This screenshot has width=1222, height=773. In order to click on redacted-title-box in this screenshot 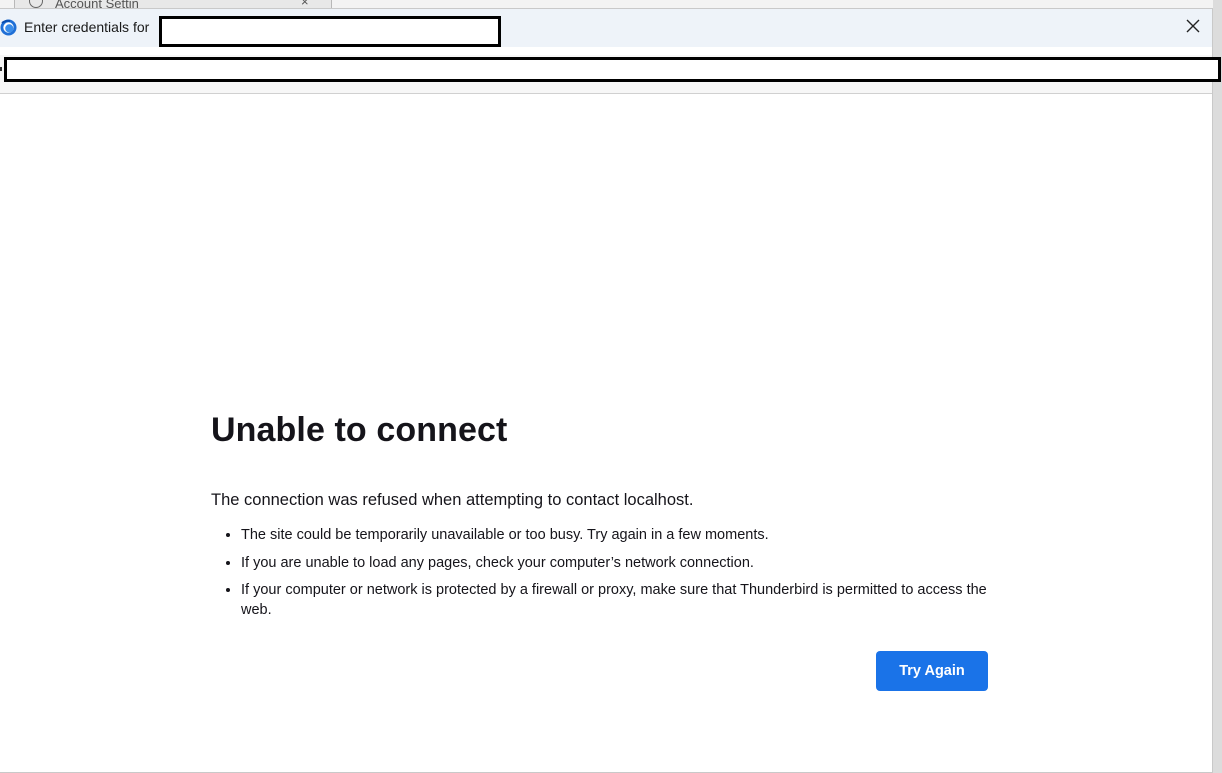, I will do `click(330, 31)`.